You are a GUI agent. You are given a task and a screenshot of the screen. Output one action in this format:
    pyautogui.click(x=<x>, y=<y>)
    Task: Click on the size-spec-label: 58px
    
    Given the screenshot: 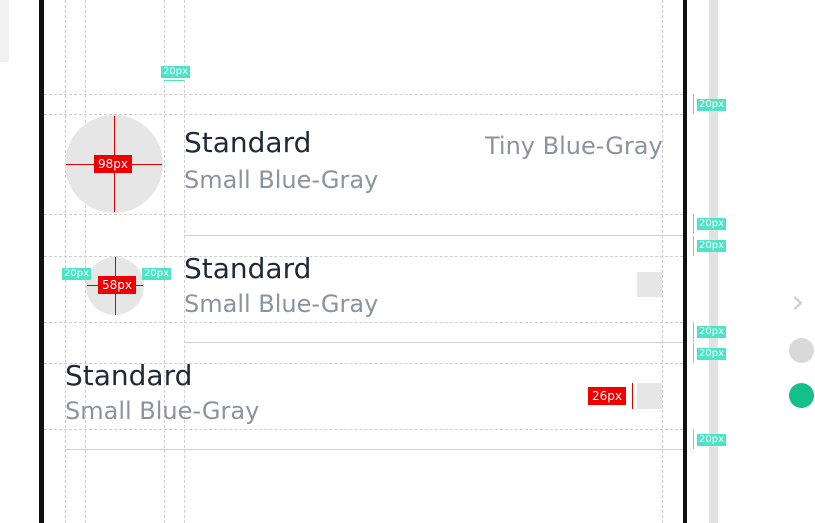 What is the action you would take?
    pyautogui.click(x=117, y=285)
    